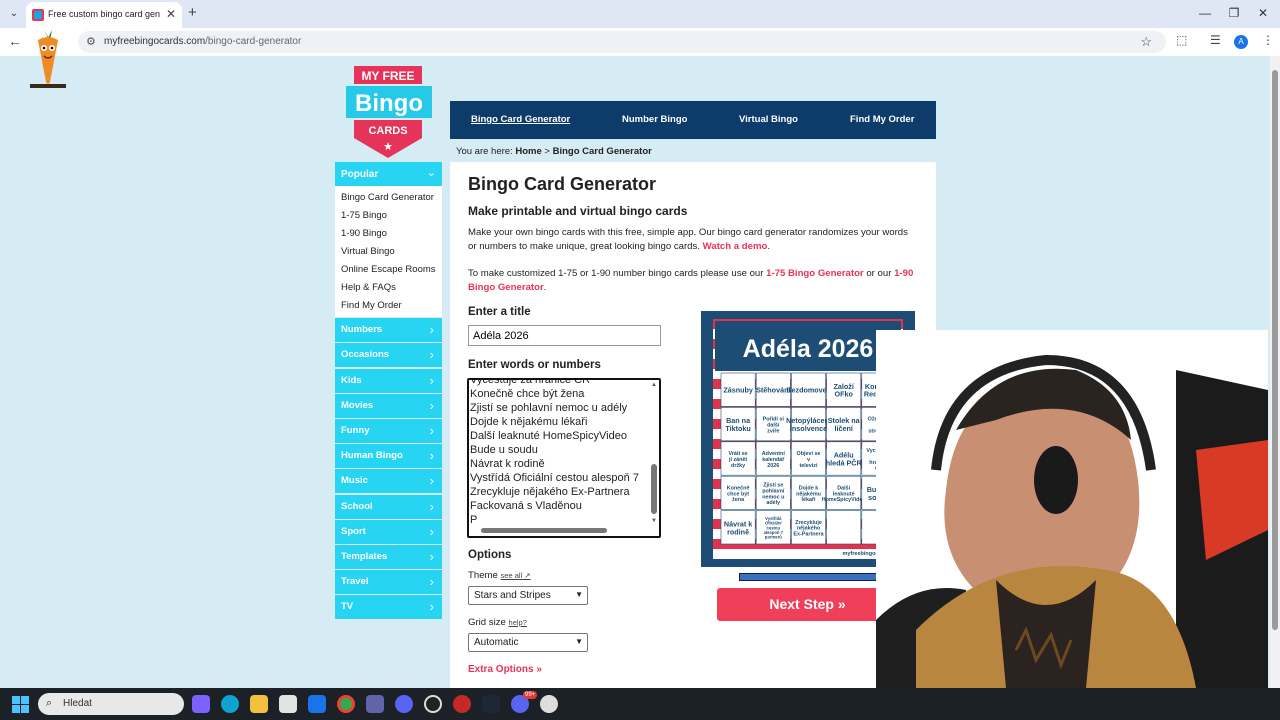 This screenshot has height=720, width=1280. What do you see at coordinates (388, 380) in the screenshot?
I see `sidebar-cat-kids: Kids ›` at bounding box center [388, 380].